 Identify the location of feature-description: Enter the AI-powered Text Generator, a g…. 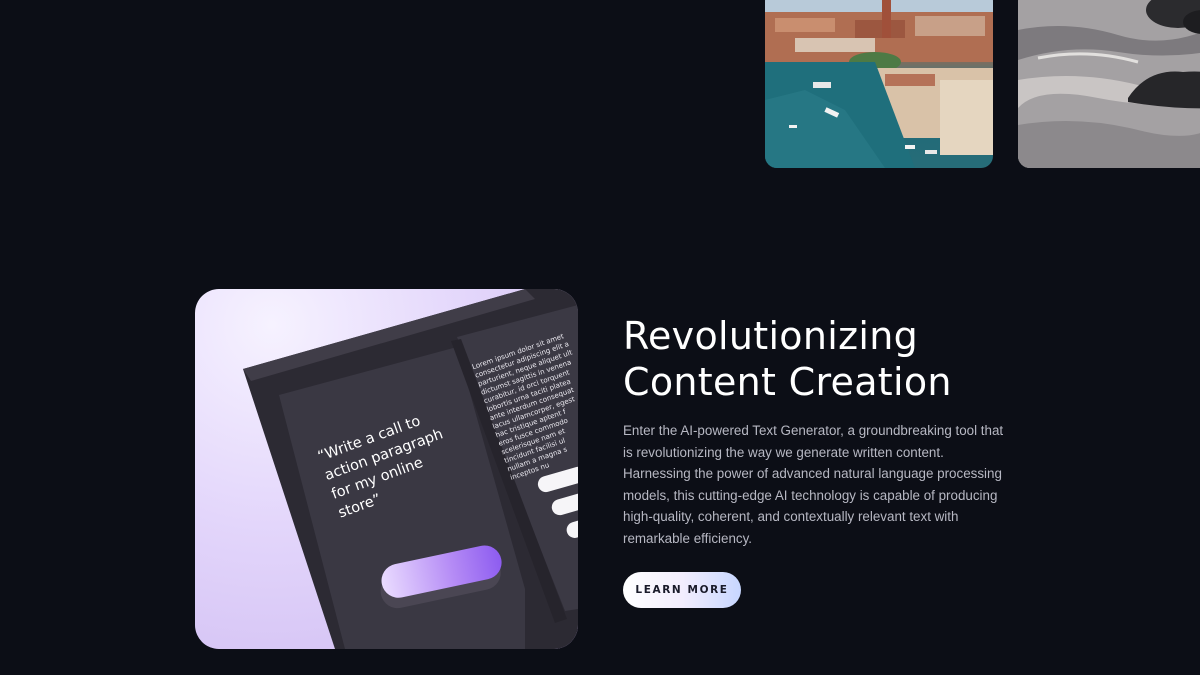
(813, 484).